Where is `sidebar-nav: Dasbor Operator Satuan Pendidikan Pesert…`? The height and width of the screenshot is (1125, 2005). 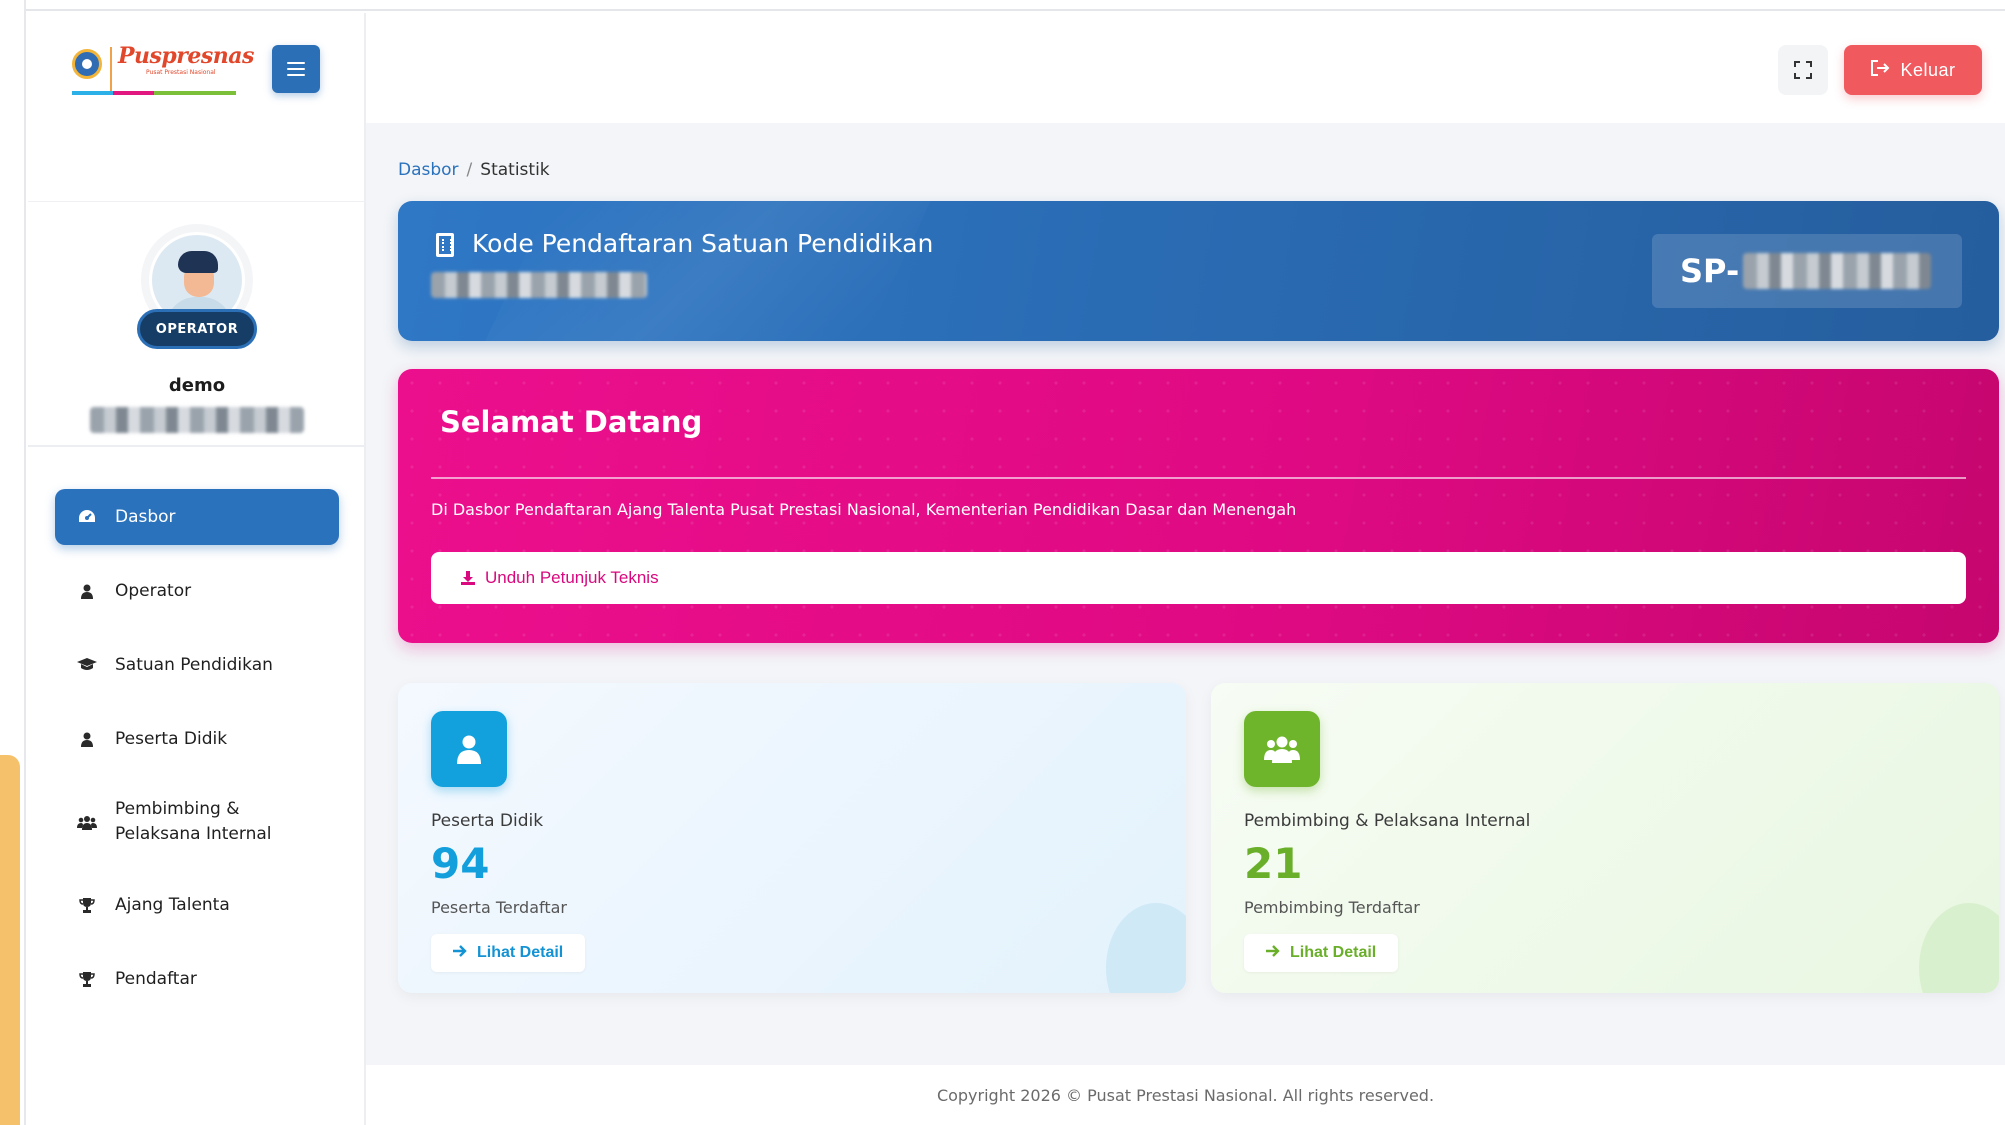 sidebar-nav: Dasbor Operator Satuan Pendidikan Pesert… is located at coordinates (197, 757).